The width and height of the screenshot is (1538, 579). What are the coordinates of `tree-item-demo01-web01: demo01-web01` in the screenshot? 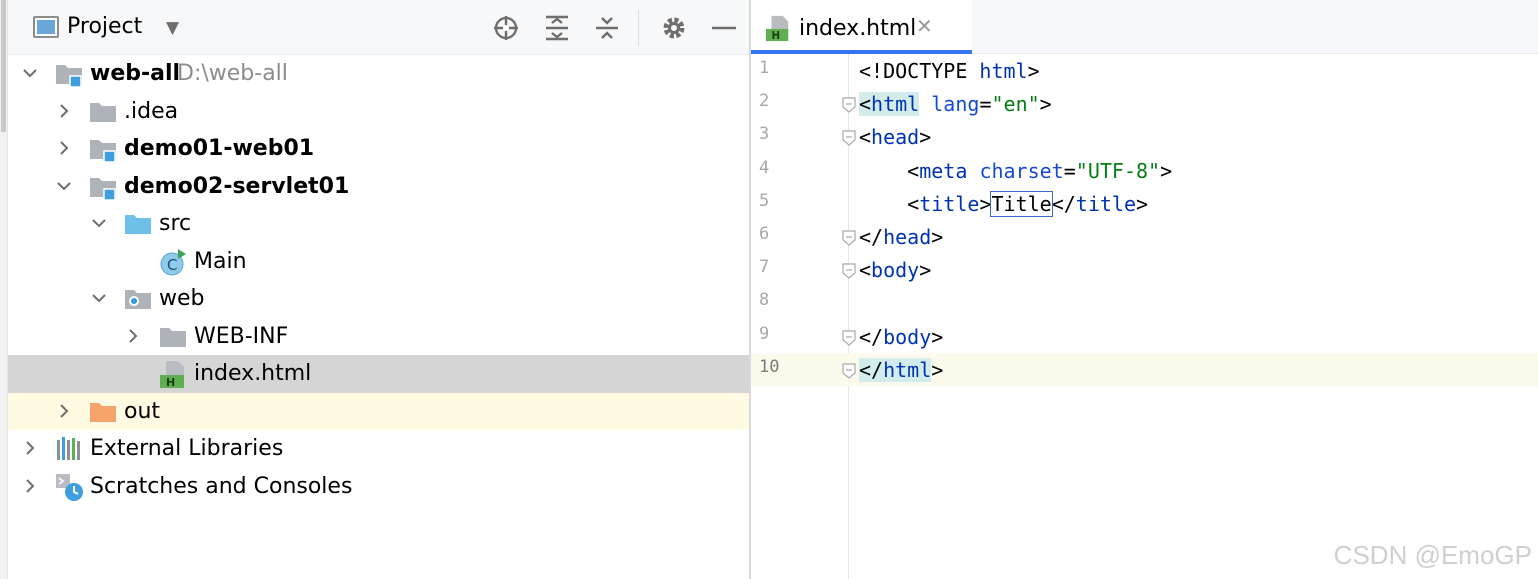 It's located at (378, 149).